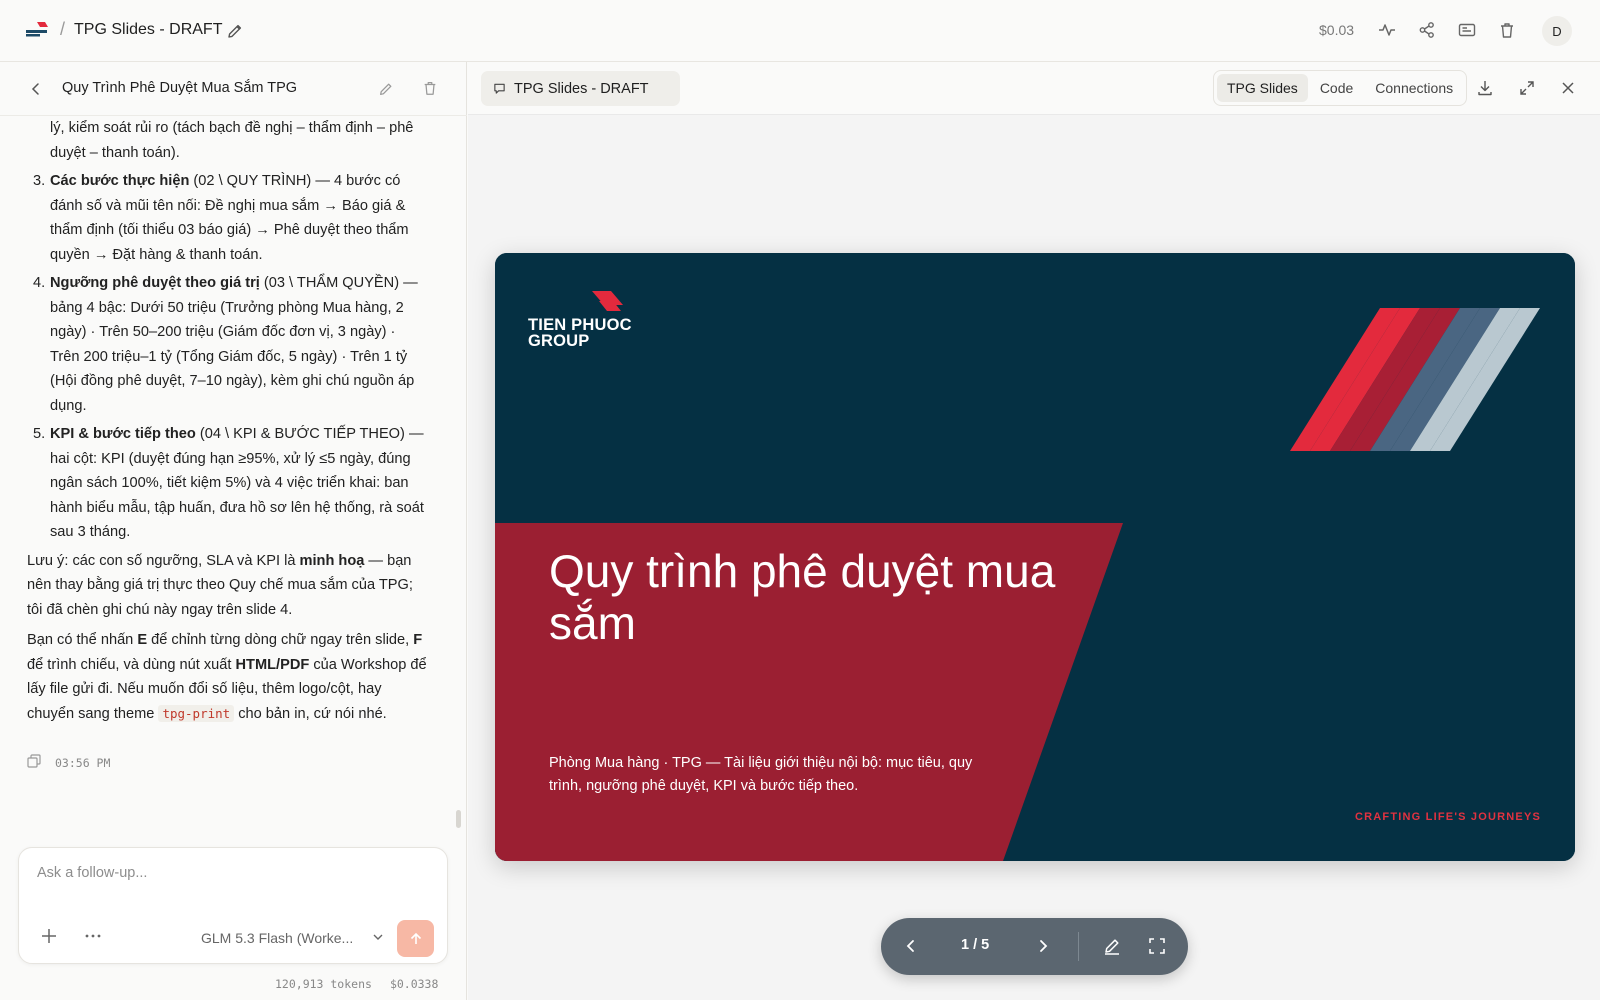 The height and width of the screenshot is (1000, 1600). I want to click on chevron-down-icon, so click(378, 937).